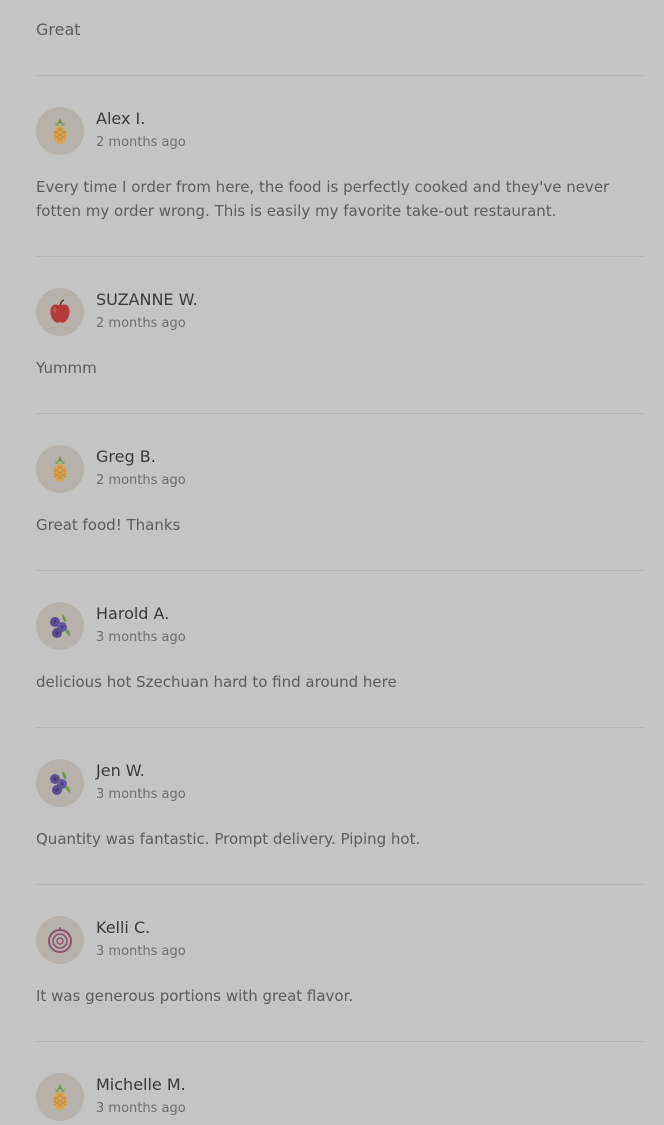 This screenshot has height=1125, width=664. What do you see at coordinates (58, 29) in the screenshot?
I see `review-text: Great` at bounding box center [58, 29].